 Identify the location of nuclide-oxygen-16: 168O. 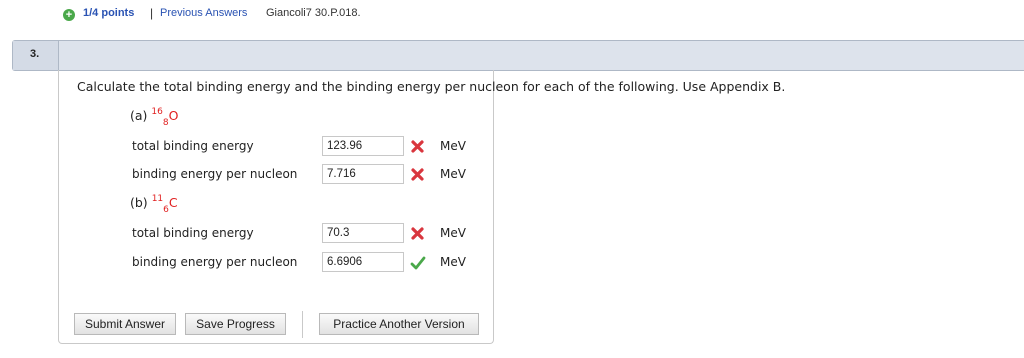
(165, 117).